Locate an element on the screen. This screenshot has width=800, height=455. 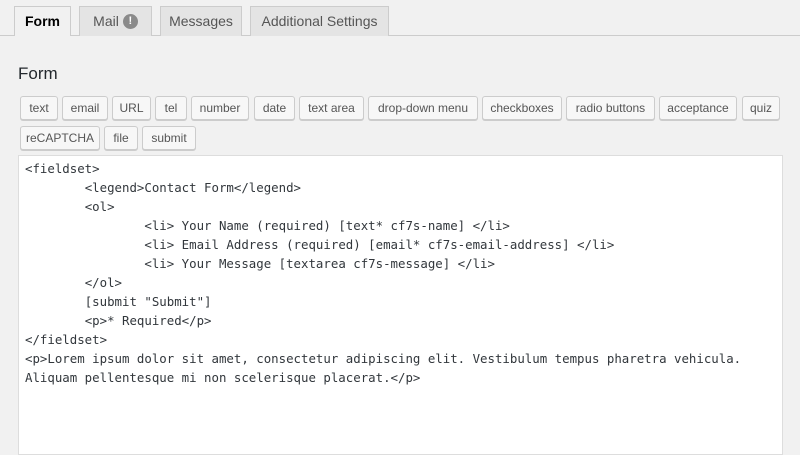
tag-button-acceptance: acceptance is located at coordinates (698, 108).